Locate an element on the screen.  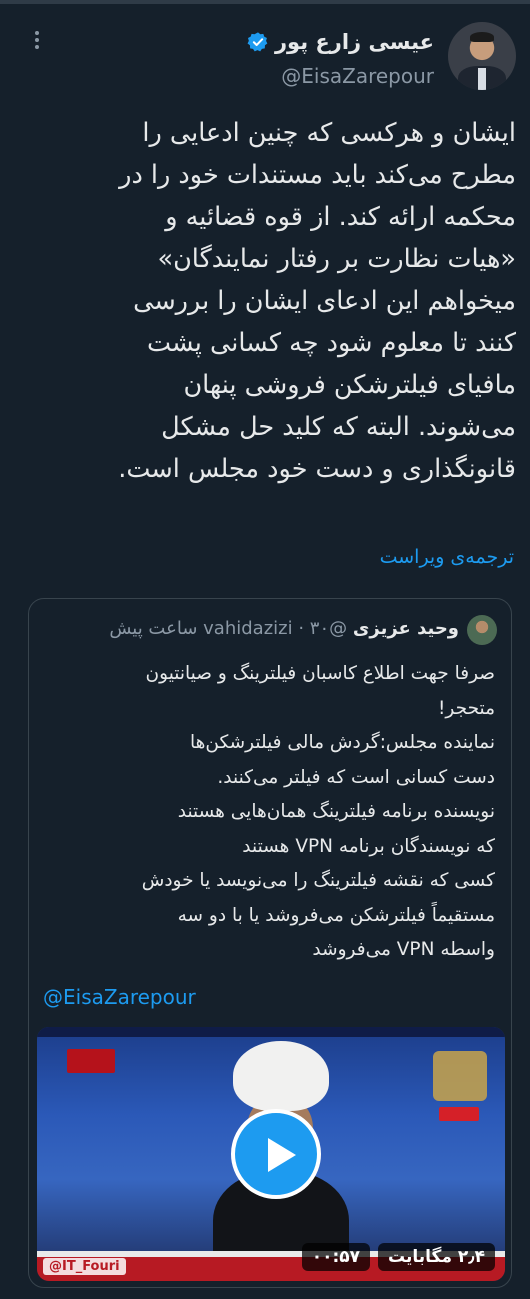
quoted-meta: وحید عزیزی @vahidazizi · ۳۰ ساعت پیش is located at coordinates (251, 628).